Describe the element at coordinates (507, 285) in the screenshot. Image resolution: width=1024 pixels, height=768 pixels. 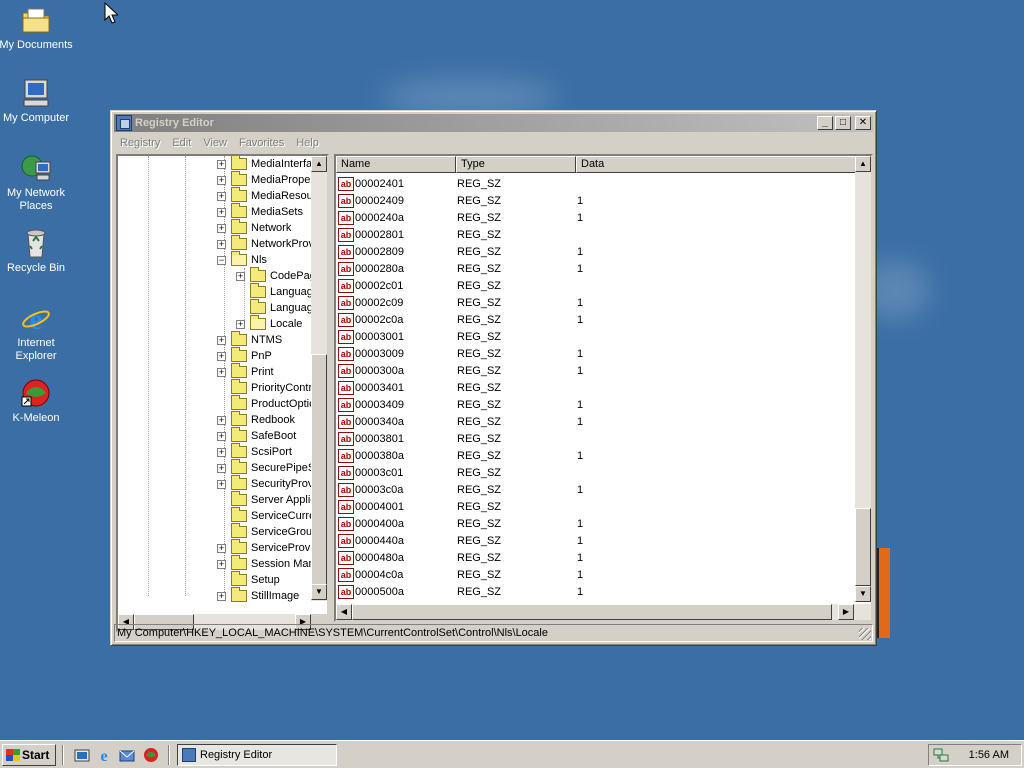
I see `value-row: ab 00002c01 REG_SZ` at that location.